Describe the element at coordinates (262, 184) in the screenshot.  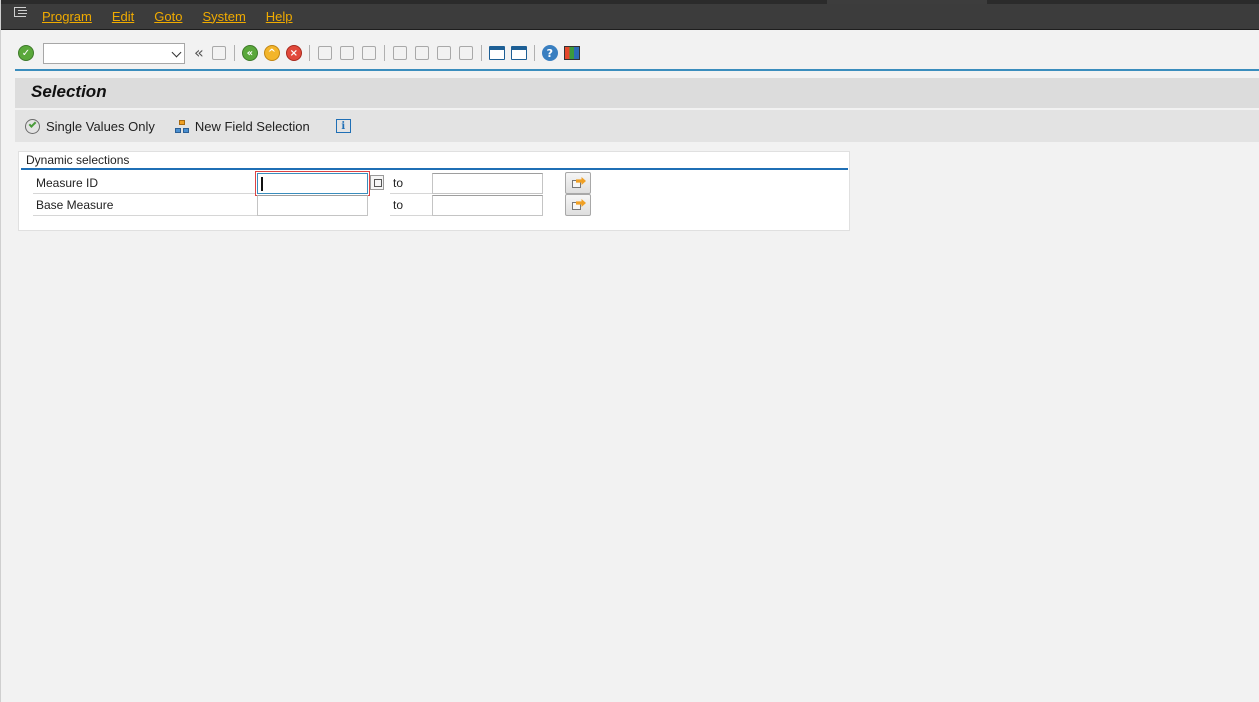
I see `text-cursor` at that location.